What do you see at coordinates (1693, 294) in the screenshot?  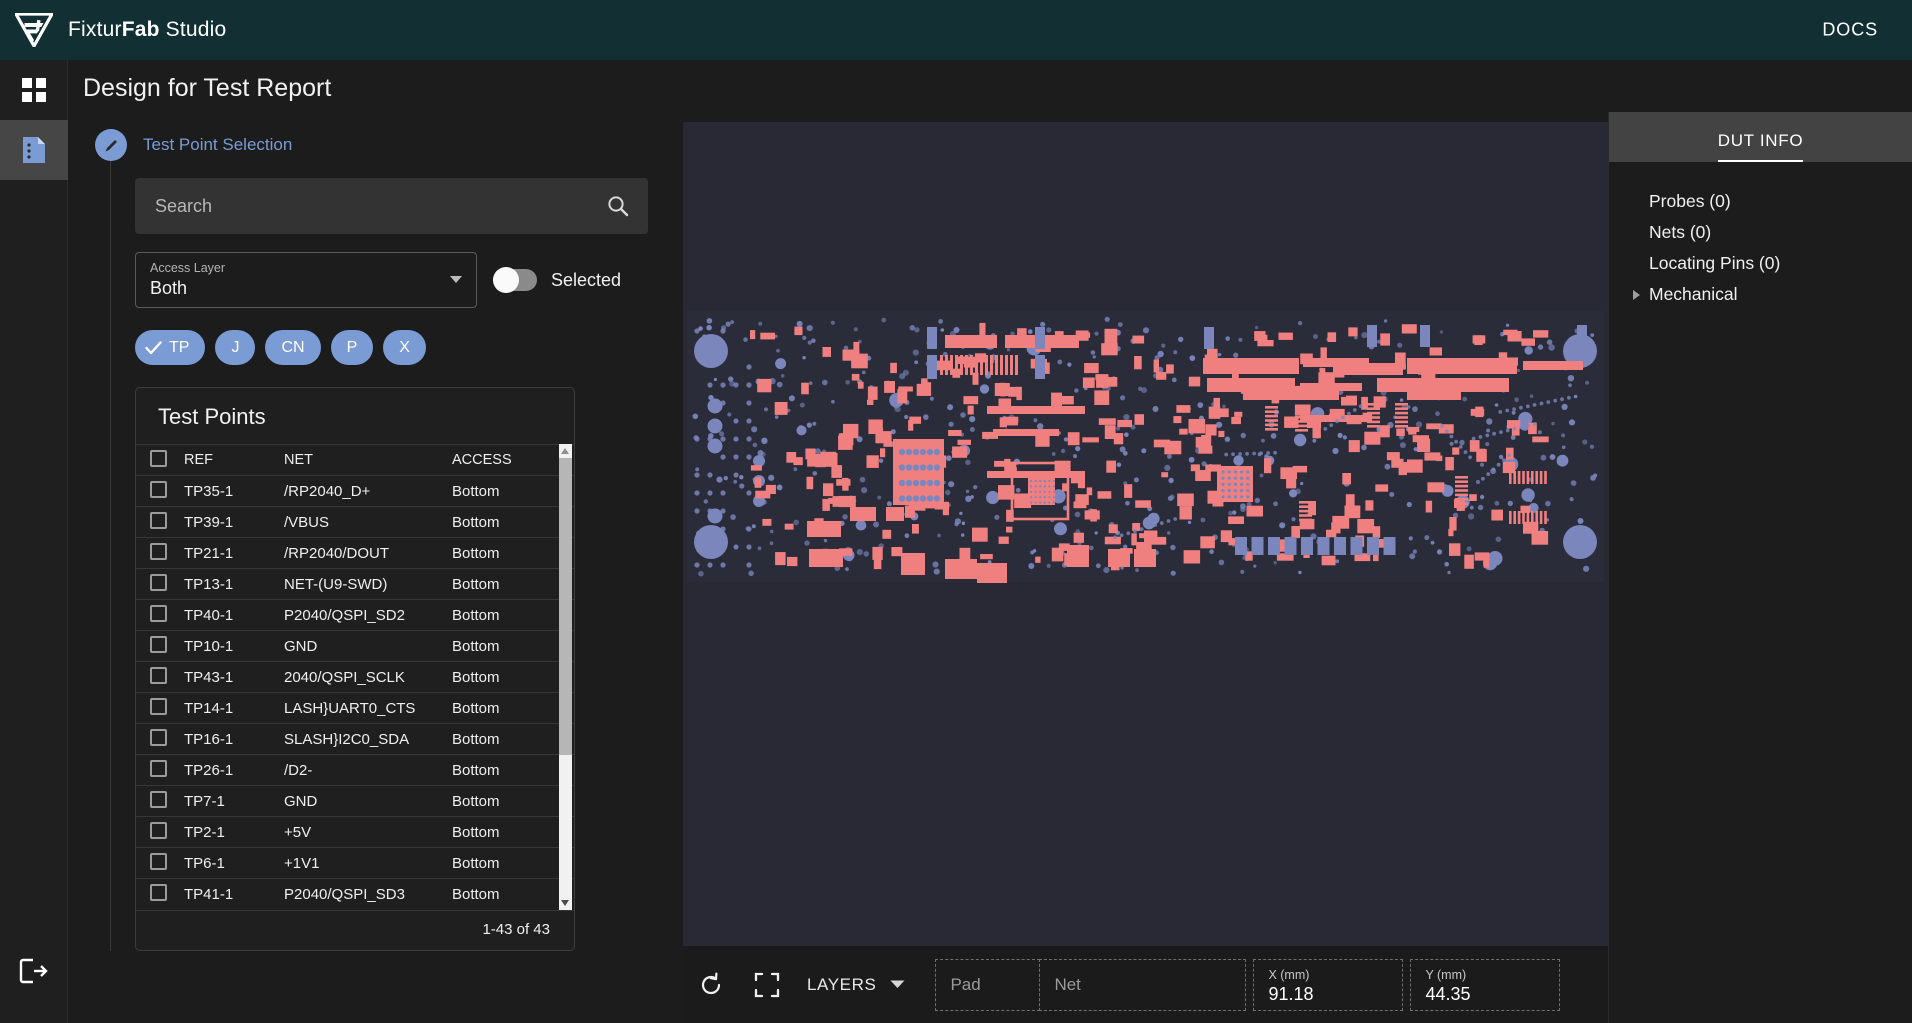 I see `dut-item-mechanical-label: Mechanical` at bounding box center [1693, 294].